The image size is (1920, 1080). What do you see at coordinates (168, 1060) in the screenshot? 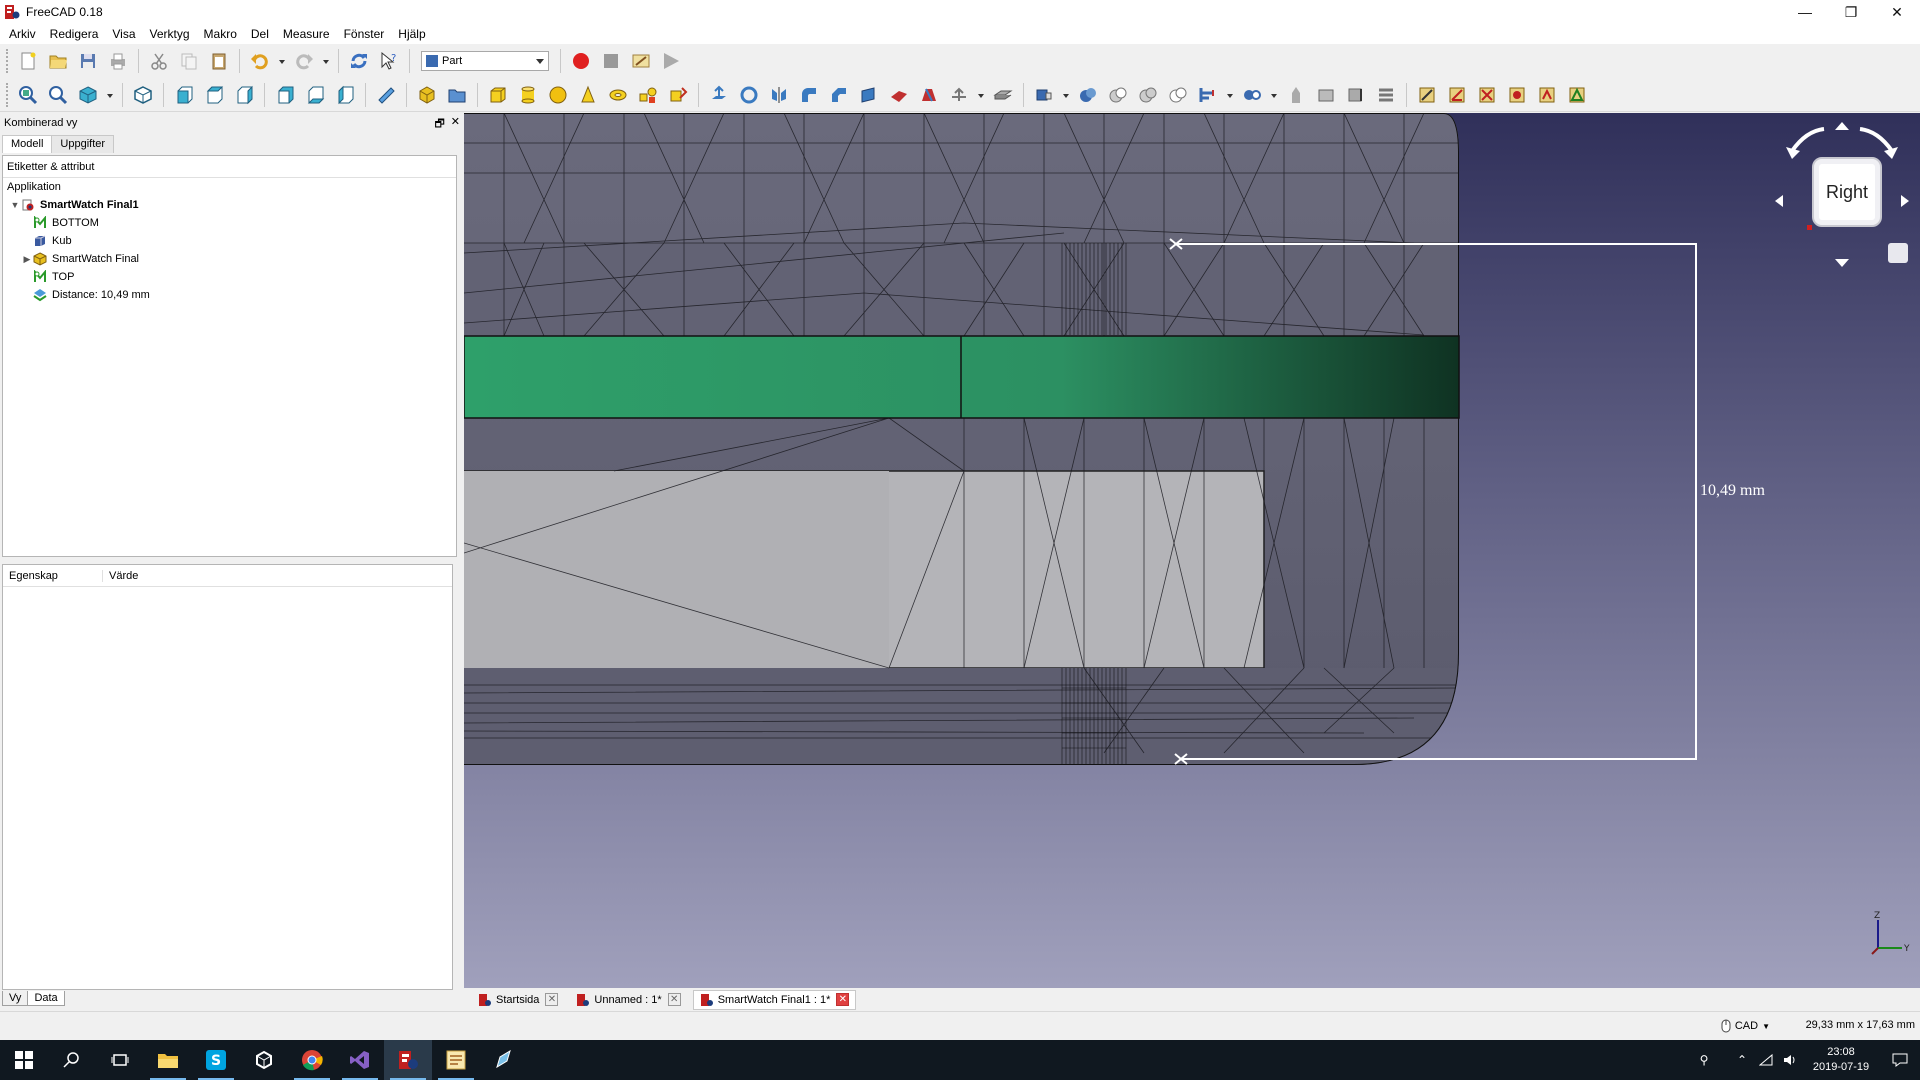
I see `taskbar-file-explorer` at bounding box center [168, 1060].